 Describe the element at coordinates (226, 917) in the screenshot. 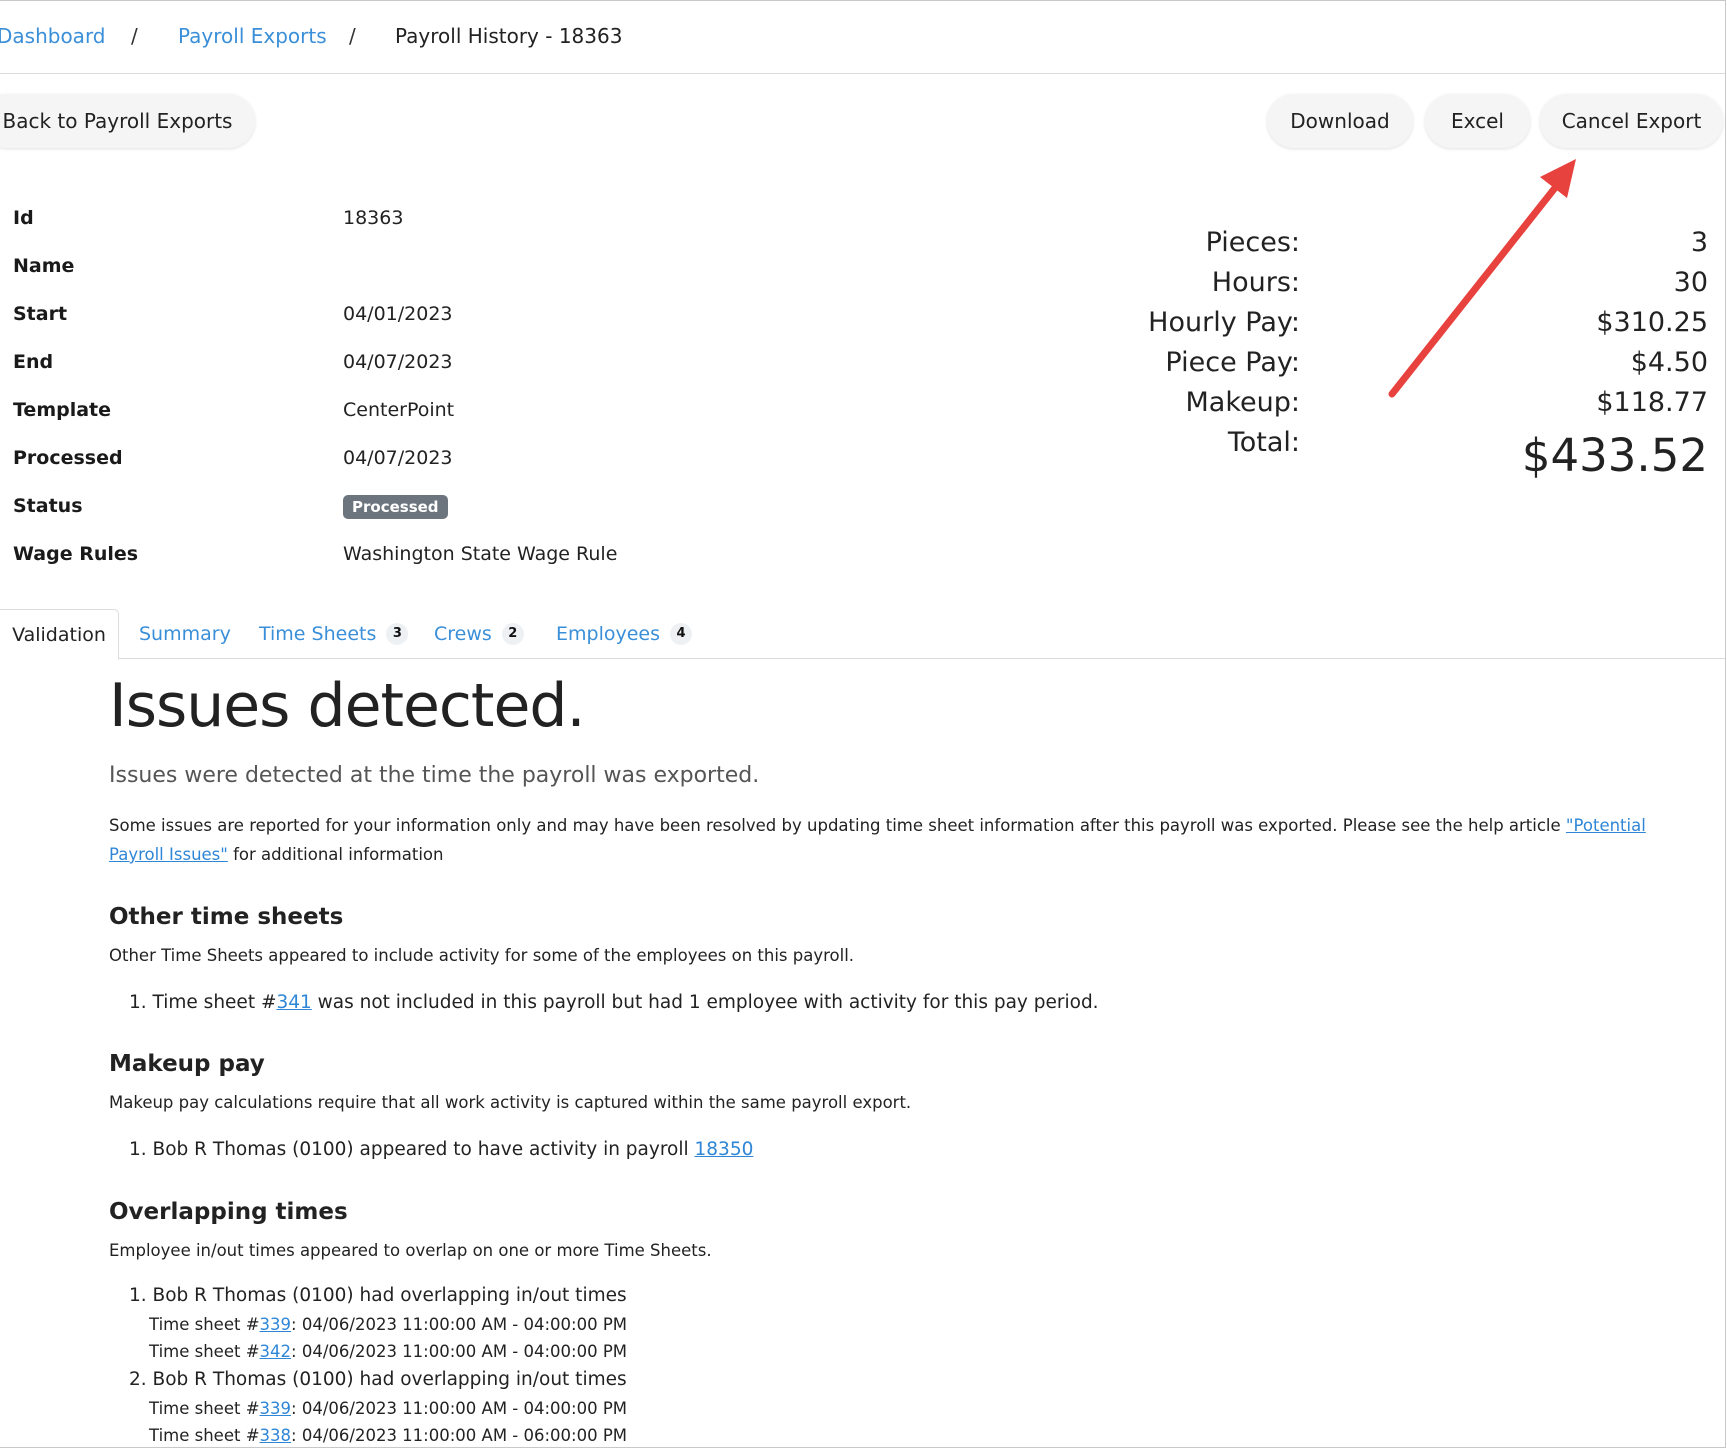

I see `other-time-sheets-heading: Other time sheets` at that location.